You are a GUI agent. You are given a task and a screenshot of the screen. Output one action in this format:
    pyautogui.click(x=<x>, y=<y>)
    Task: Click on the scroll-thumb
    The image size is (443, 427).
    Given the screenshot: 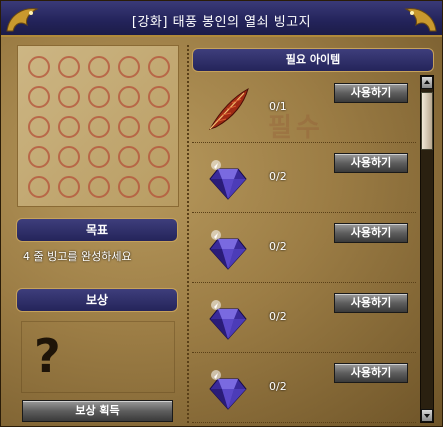 What is the action you would take?
    pyautogui.click(x=427, y=121)
    